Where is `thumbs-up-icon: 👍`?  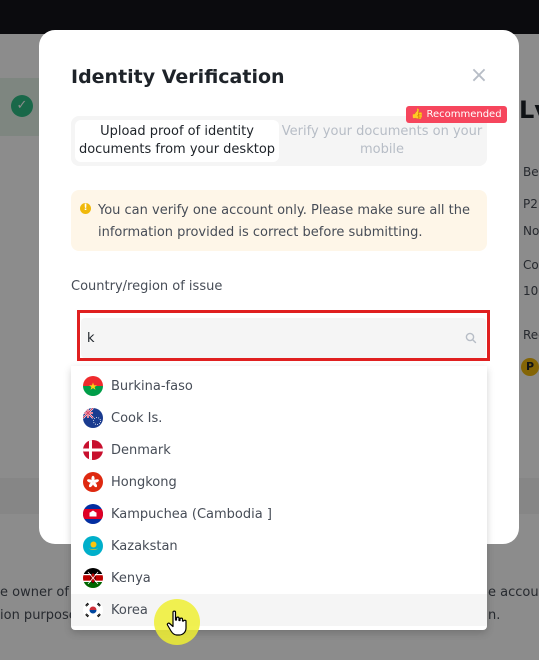
thumbs-up-icon: 👍 is located at coordinates (417, 114).